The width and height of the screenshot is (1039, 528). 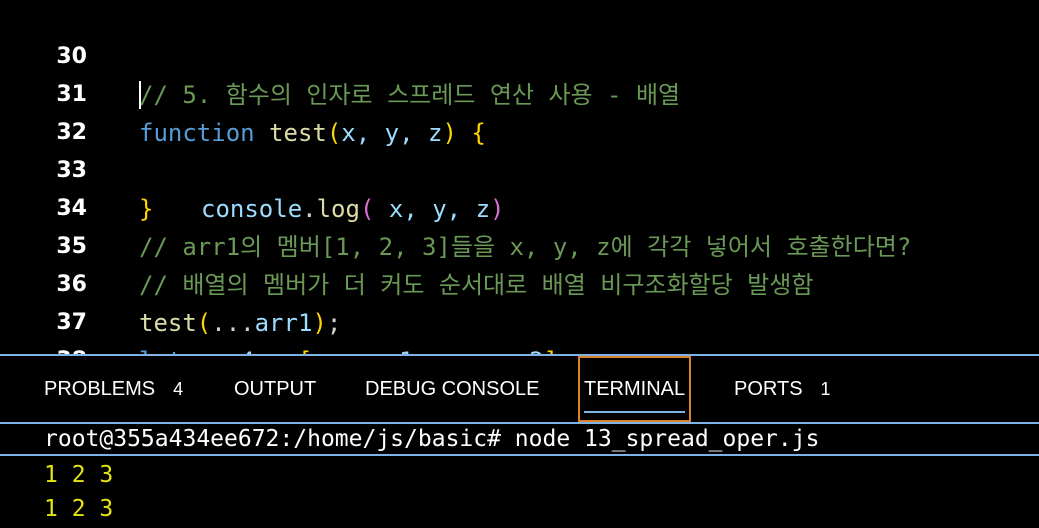 What do you see at coordinates (178, 389) in the screenshot?
I see `problems-count-badge: 4` at bounding box center [178, 389].